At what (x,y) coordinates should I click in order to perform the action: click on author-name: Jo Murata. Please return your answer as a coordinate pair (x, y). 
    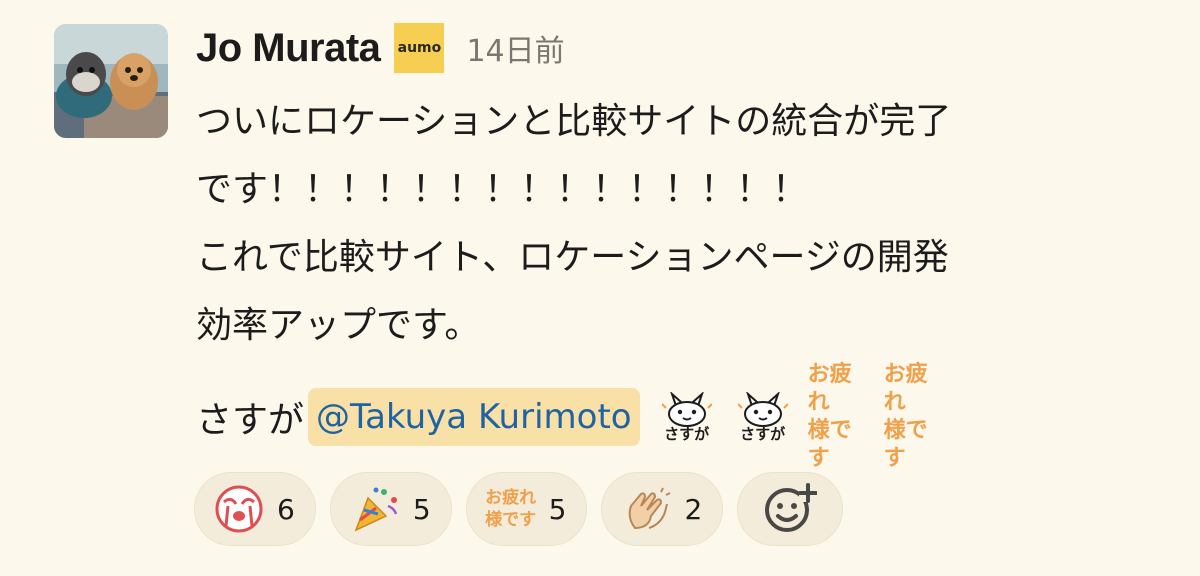
    Looking at the image, I should click on (288, 48).